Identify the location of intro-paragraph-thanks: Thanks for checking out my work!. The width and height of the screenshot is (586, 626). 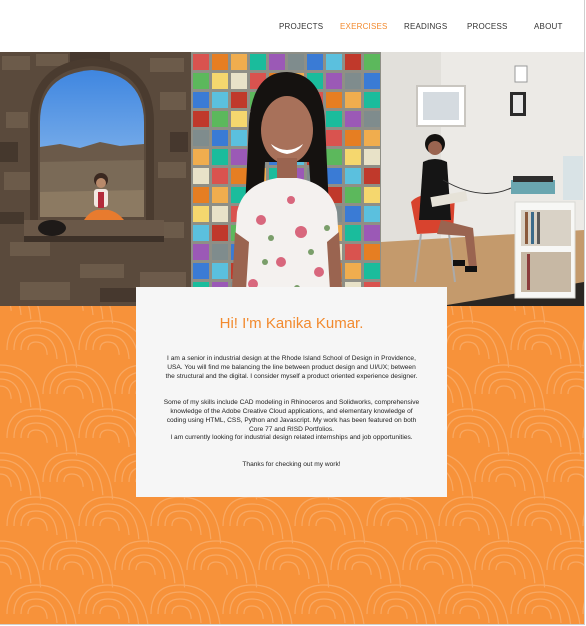
(291, 464).